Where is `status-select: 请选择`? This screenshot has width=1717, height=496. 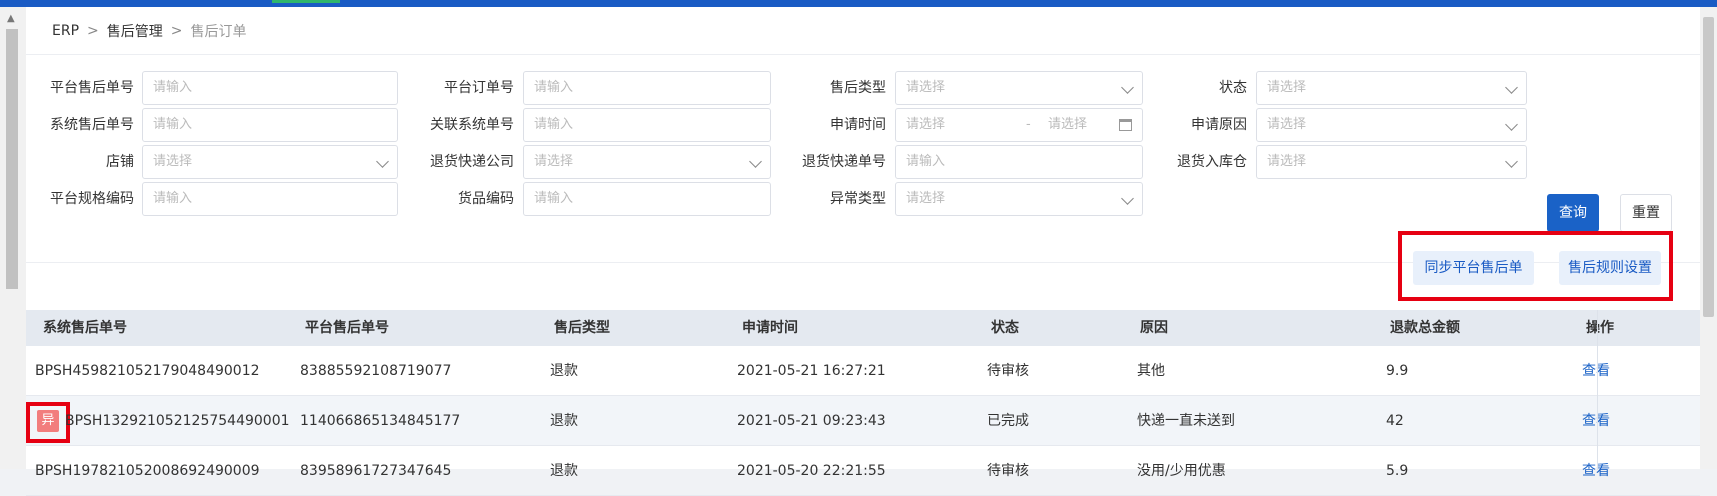
status-select: 请选择 is located at coordinates (1391, 88).